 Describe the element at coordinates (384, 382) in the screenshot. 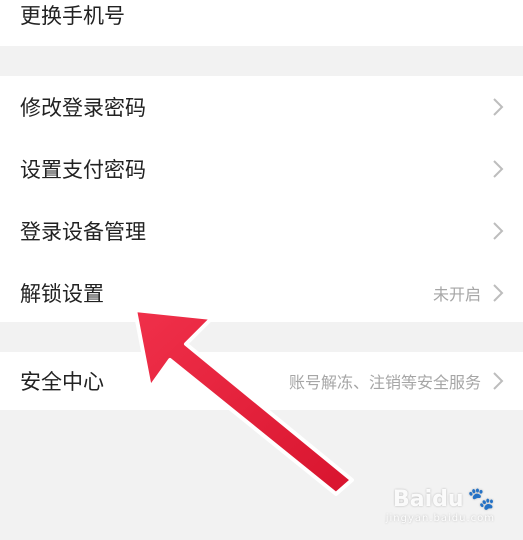

I see `safety-center-description: 账号解冻、注销等安全服务` at that location.